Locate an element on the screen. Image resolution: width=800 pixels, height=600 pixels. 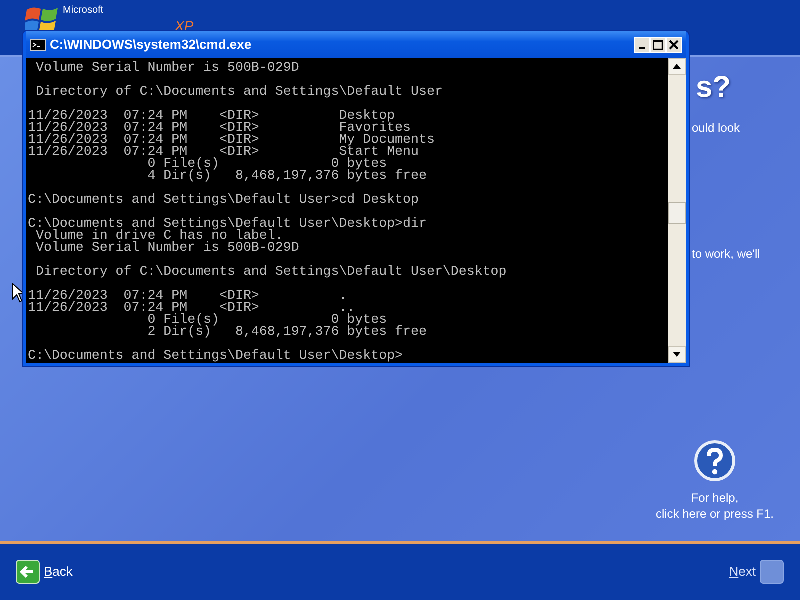
scroll-up-icon is located at coordinates (677, 67).